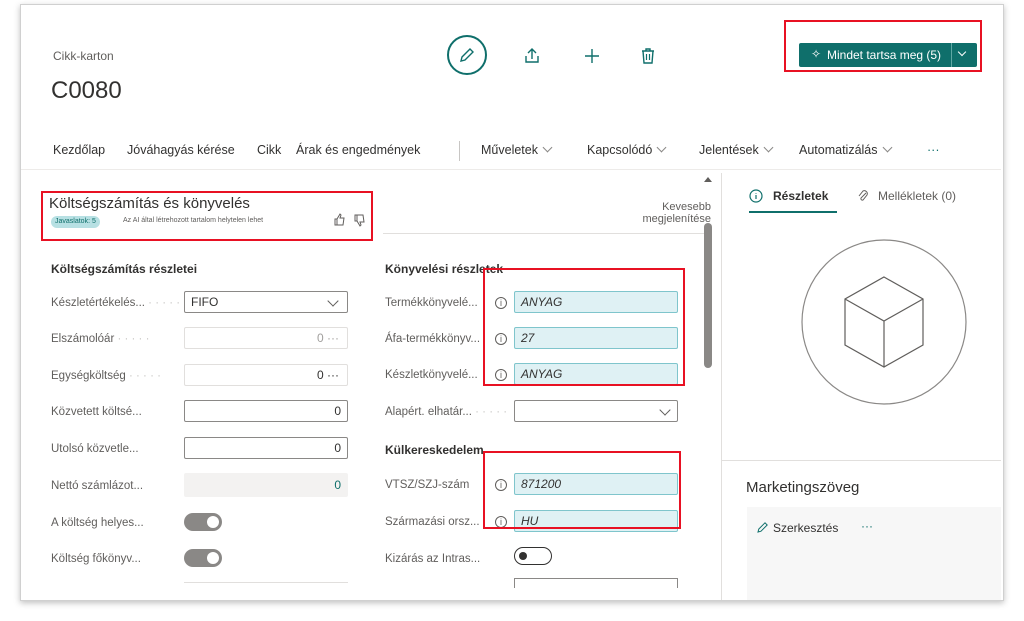 This screenshot has height=621, width=1024. Describe the element at coordinates (800, 196) in the screenshot. I see `tab-details: Részletek` at that location.